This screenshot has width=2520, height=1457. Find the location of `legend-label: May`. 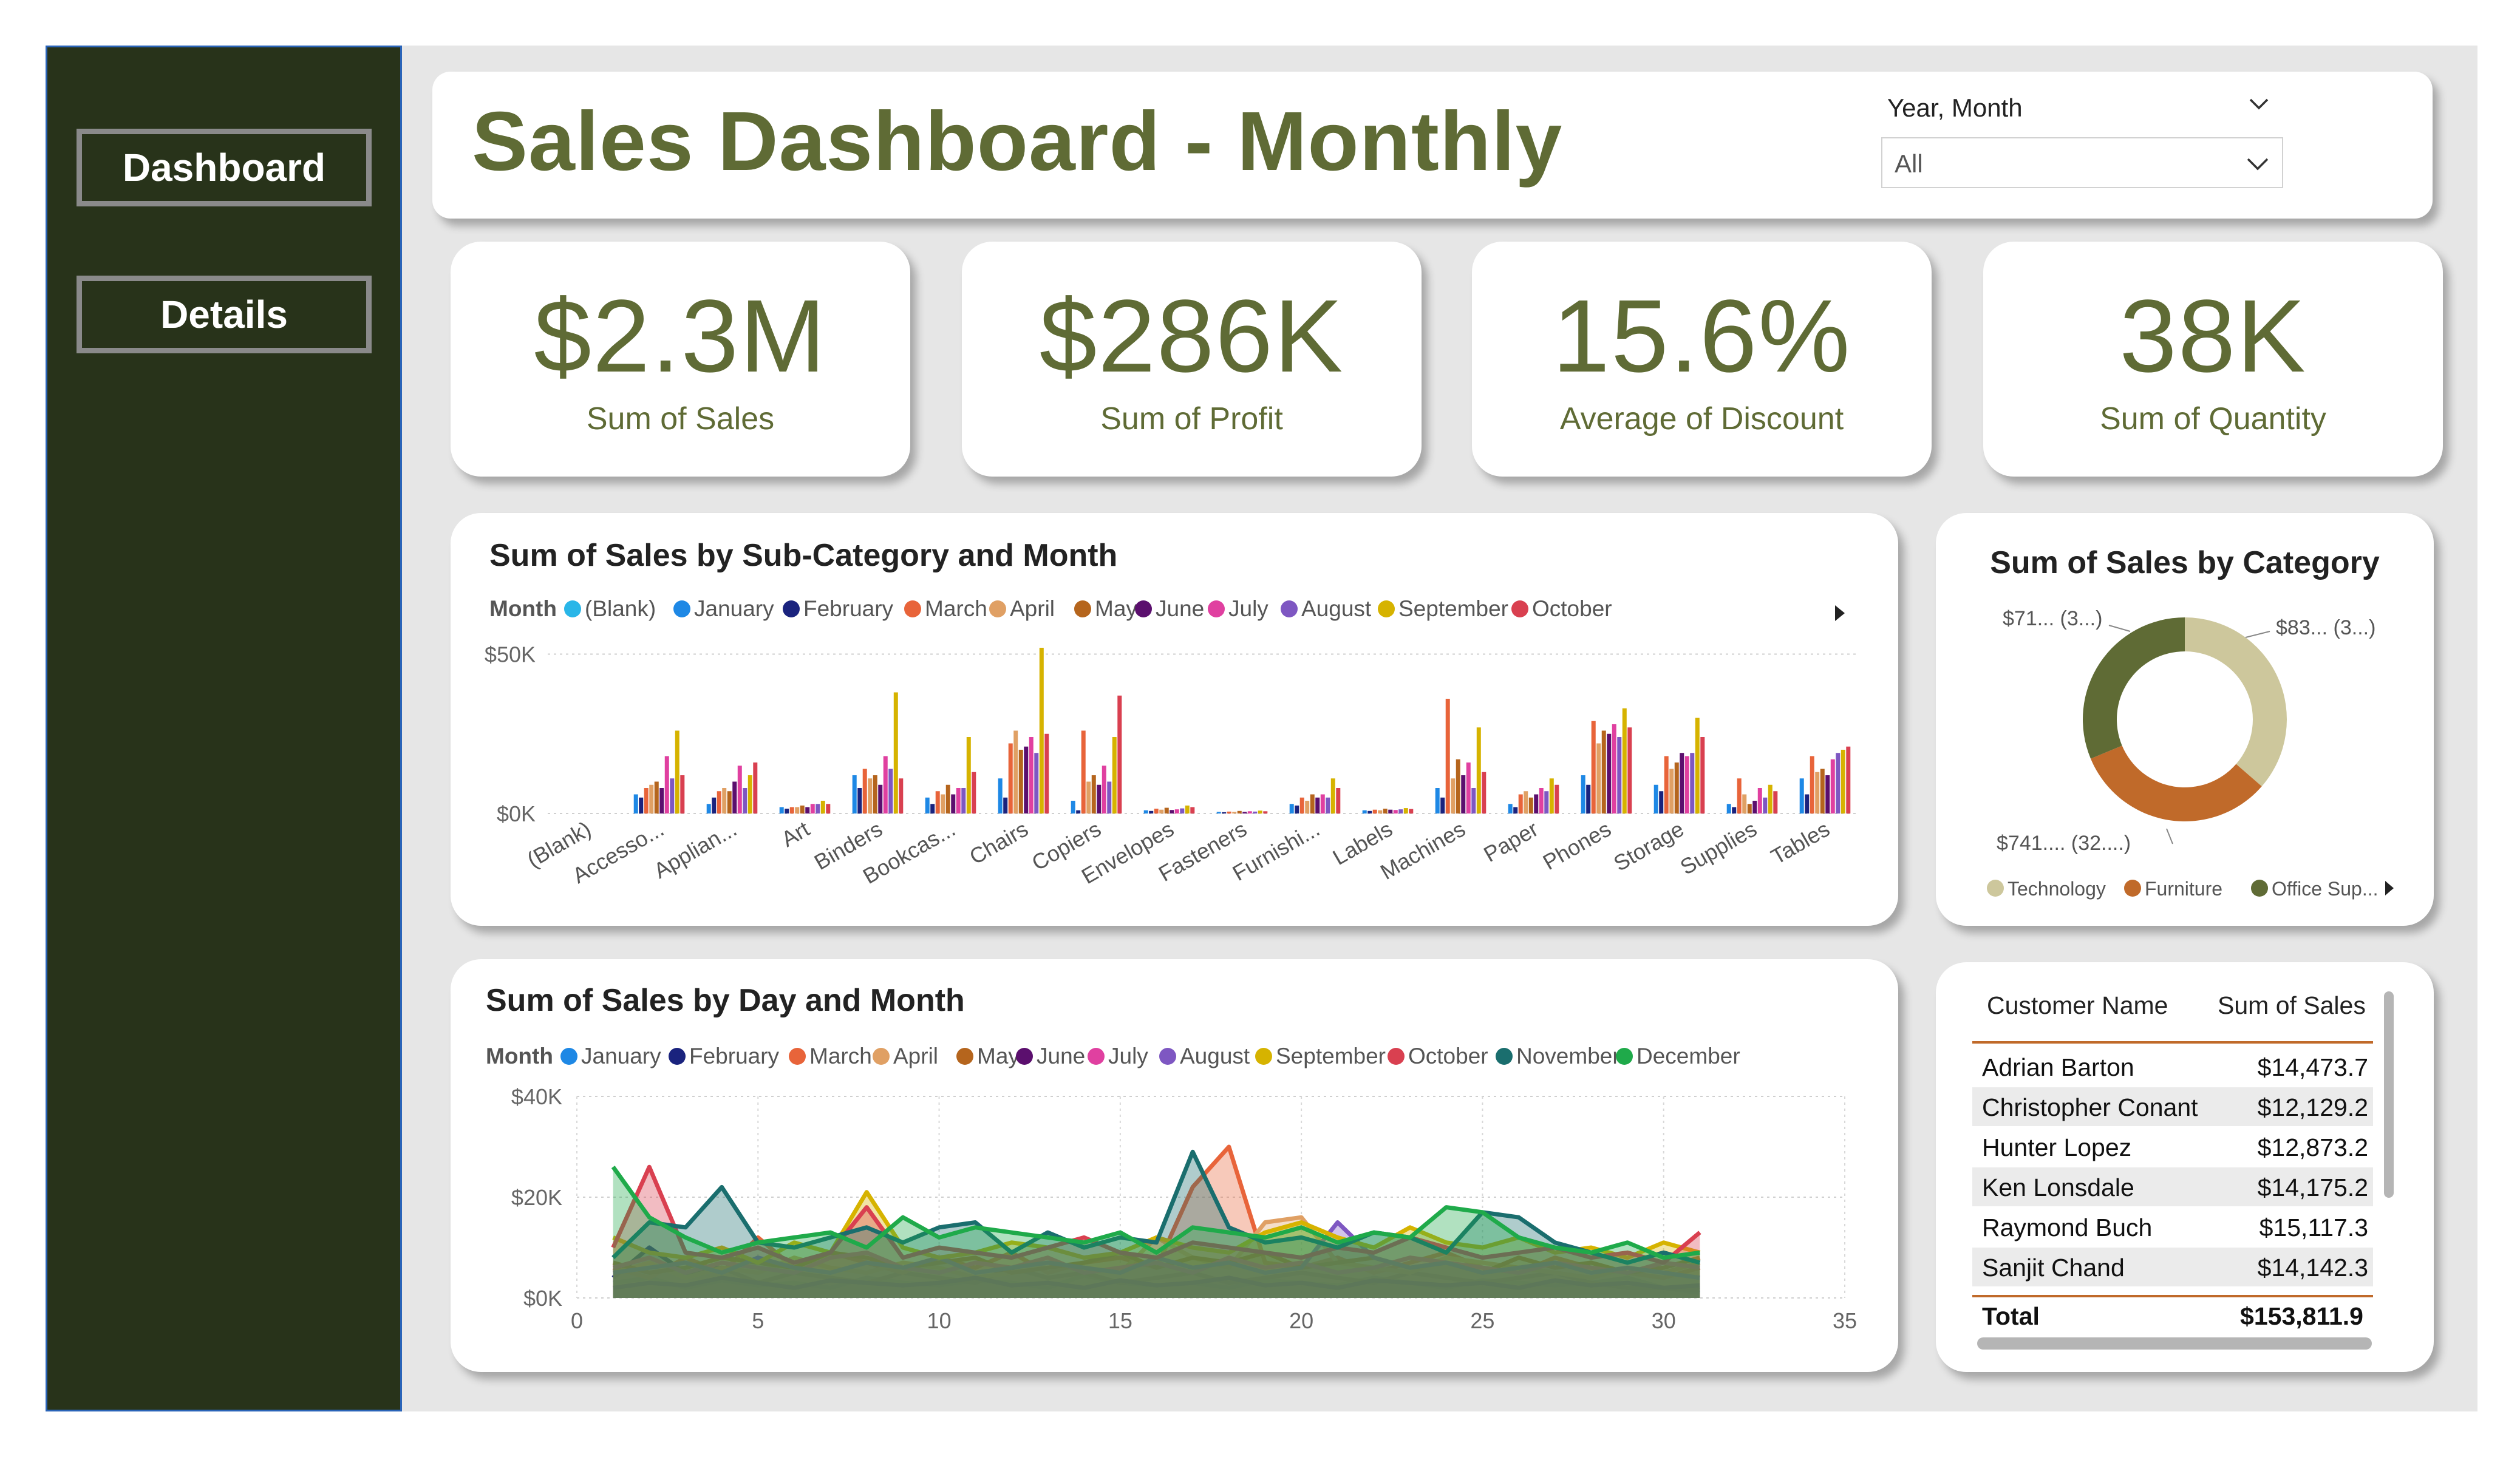

legend-label: May is located at coordinates (998, 1056).